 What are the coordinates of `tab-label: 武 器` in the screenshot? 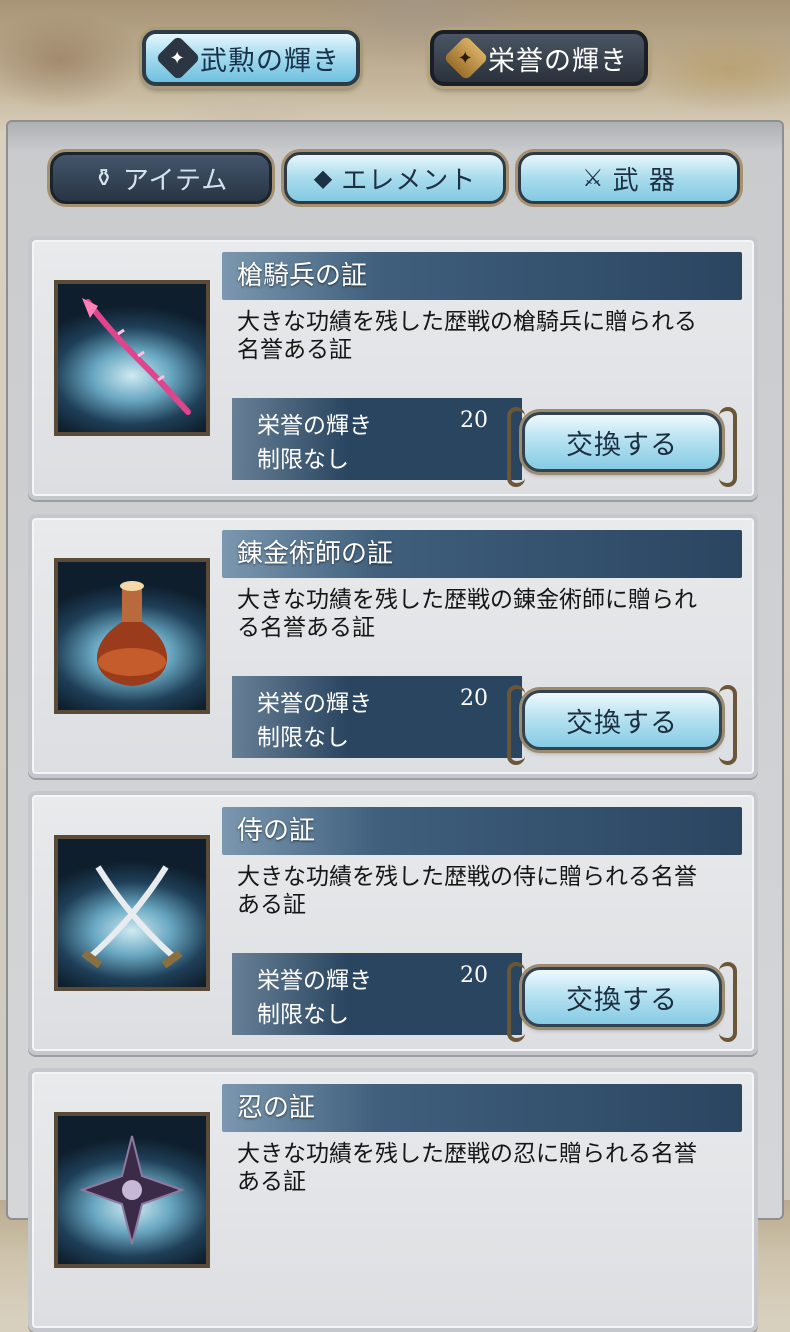 It's located at (644, 180).